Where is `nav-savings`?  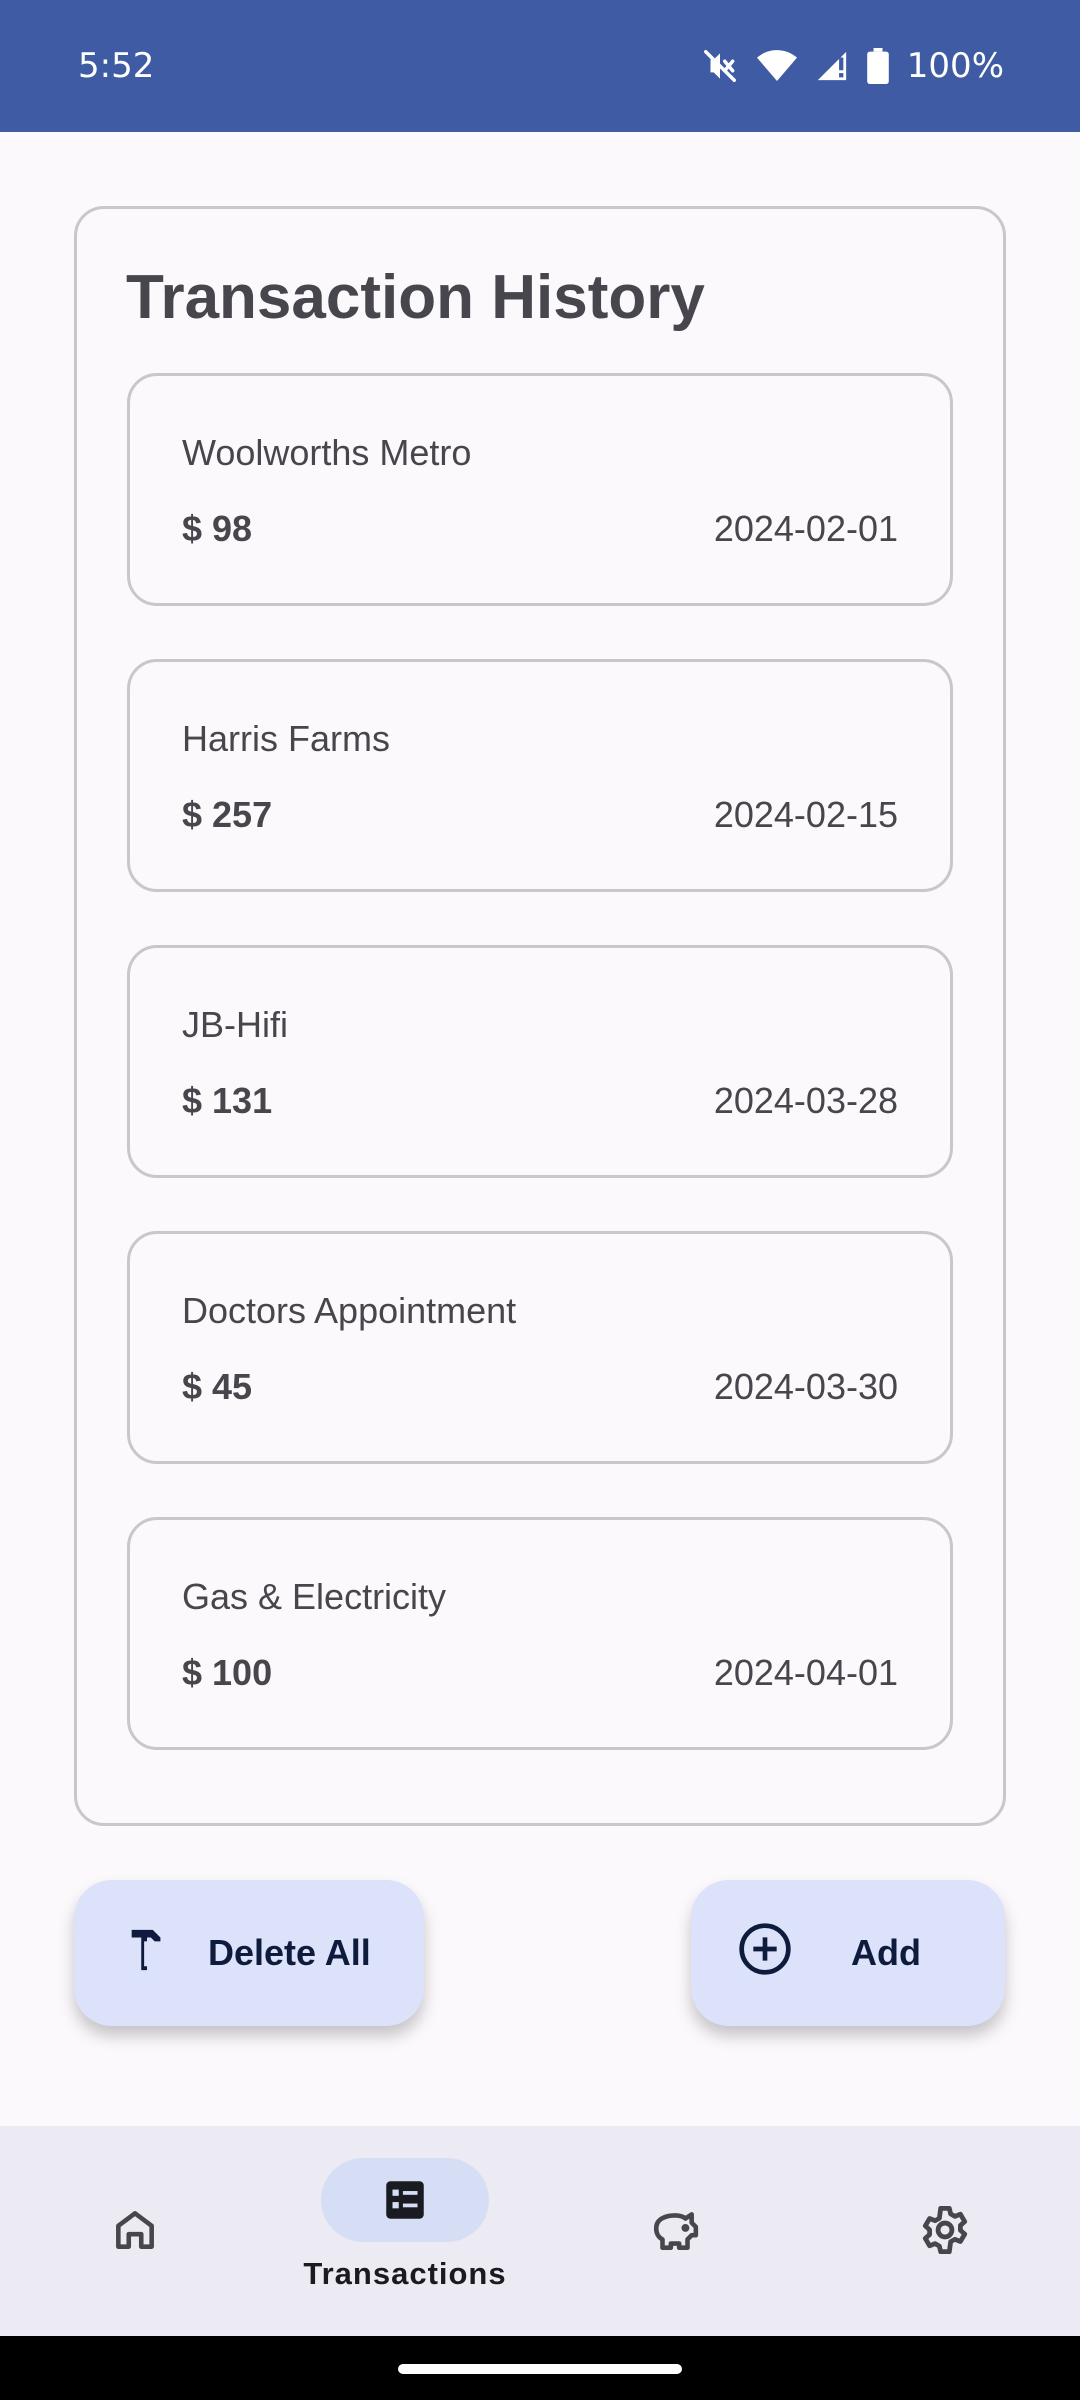
nav-savings is located at coordinates (675, 2231).